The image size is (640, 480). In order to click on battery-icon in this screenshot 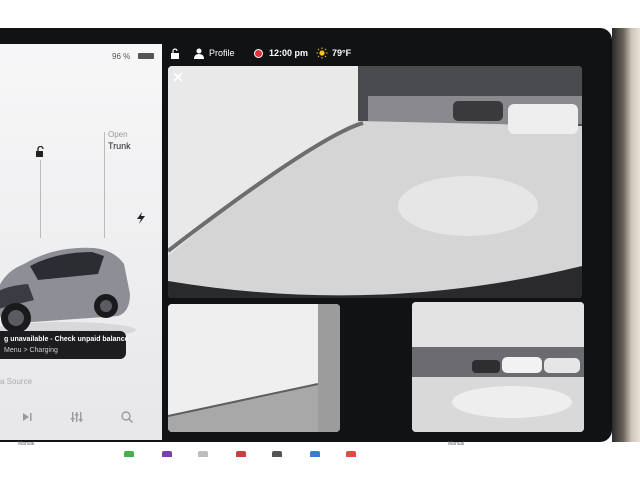, I will do `click(146, 56)`.